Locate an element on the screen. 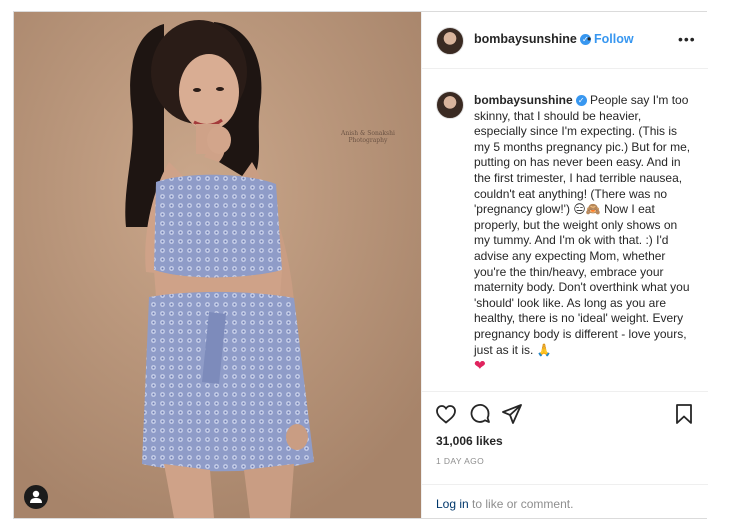  like-icon is located at coordinates (446, 414).